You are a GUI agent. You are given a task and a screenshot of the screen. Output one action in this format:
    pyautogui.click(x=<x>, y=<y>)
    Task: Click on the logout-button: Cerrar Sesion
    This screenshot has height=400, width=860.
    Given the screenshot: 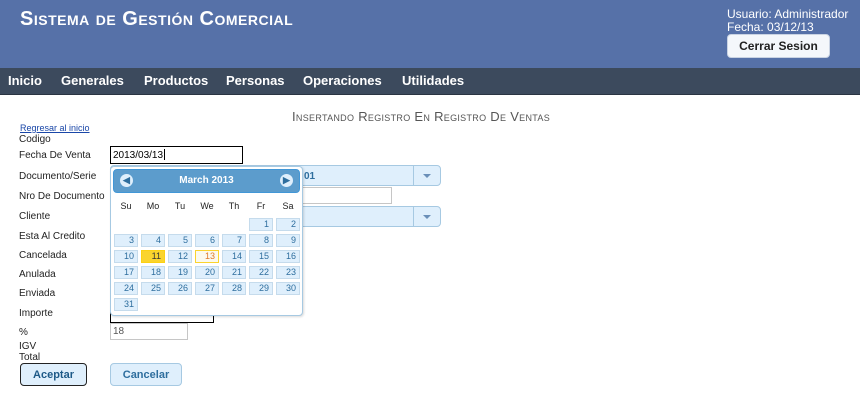 What is the action you would take?
    pyautogui.click(x=778, y=46)
    